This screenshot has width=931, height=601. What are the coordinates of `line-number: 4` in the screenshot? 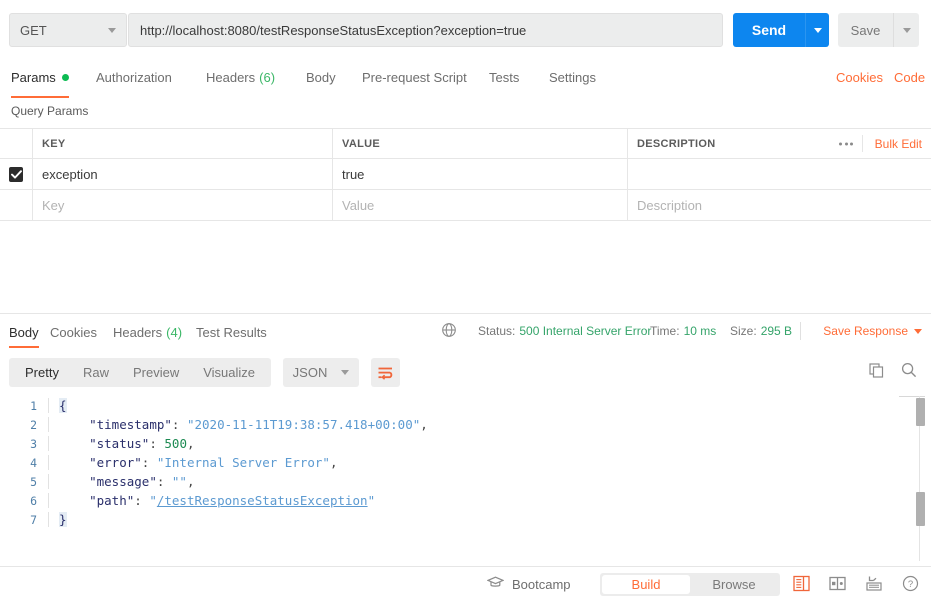 It's located at (33, 462).